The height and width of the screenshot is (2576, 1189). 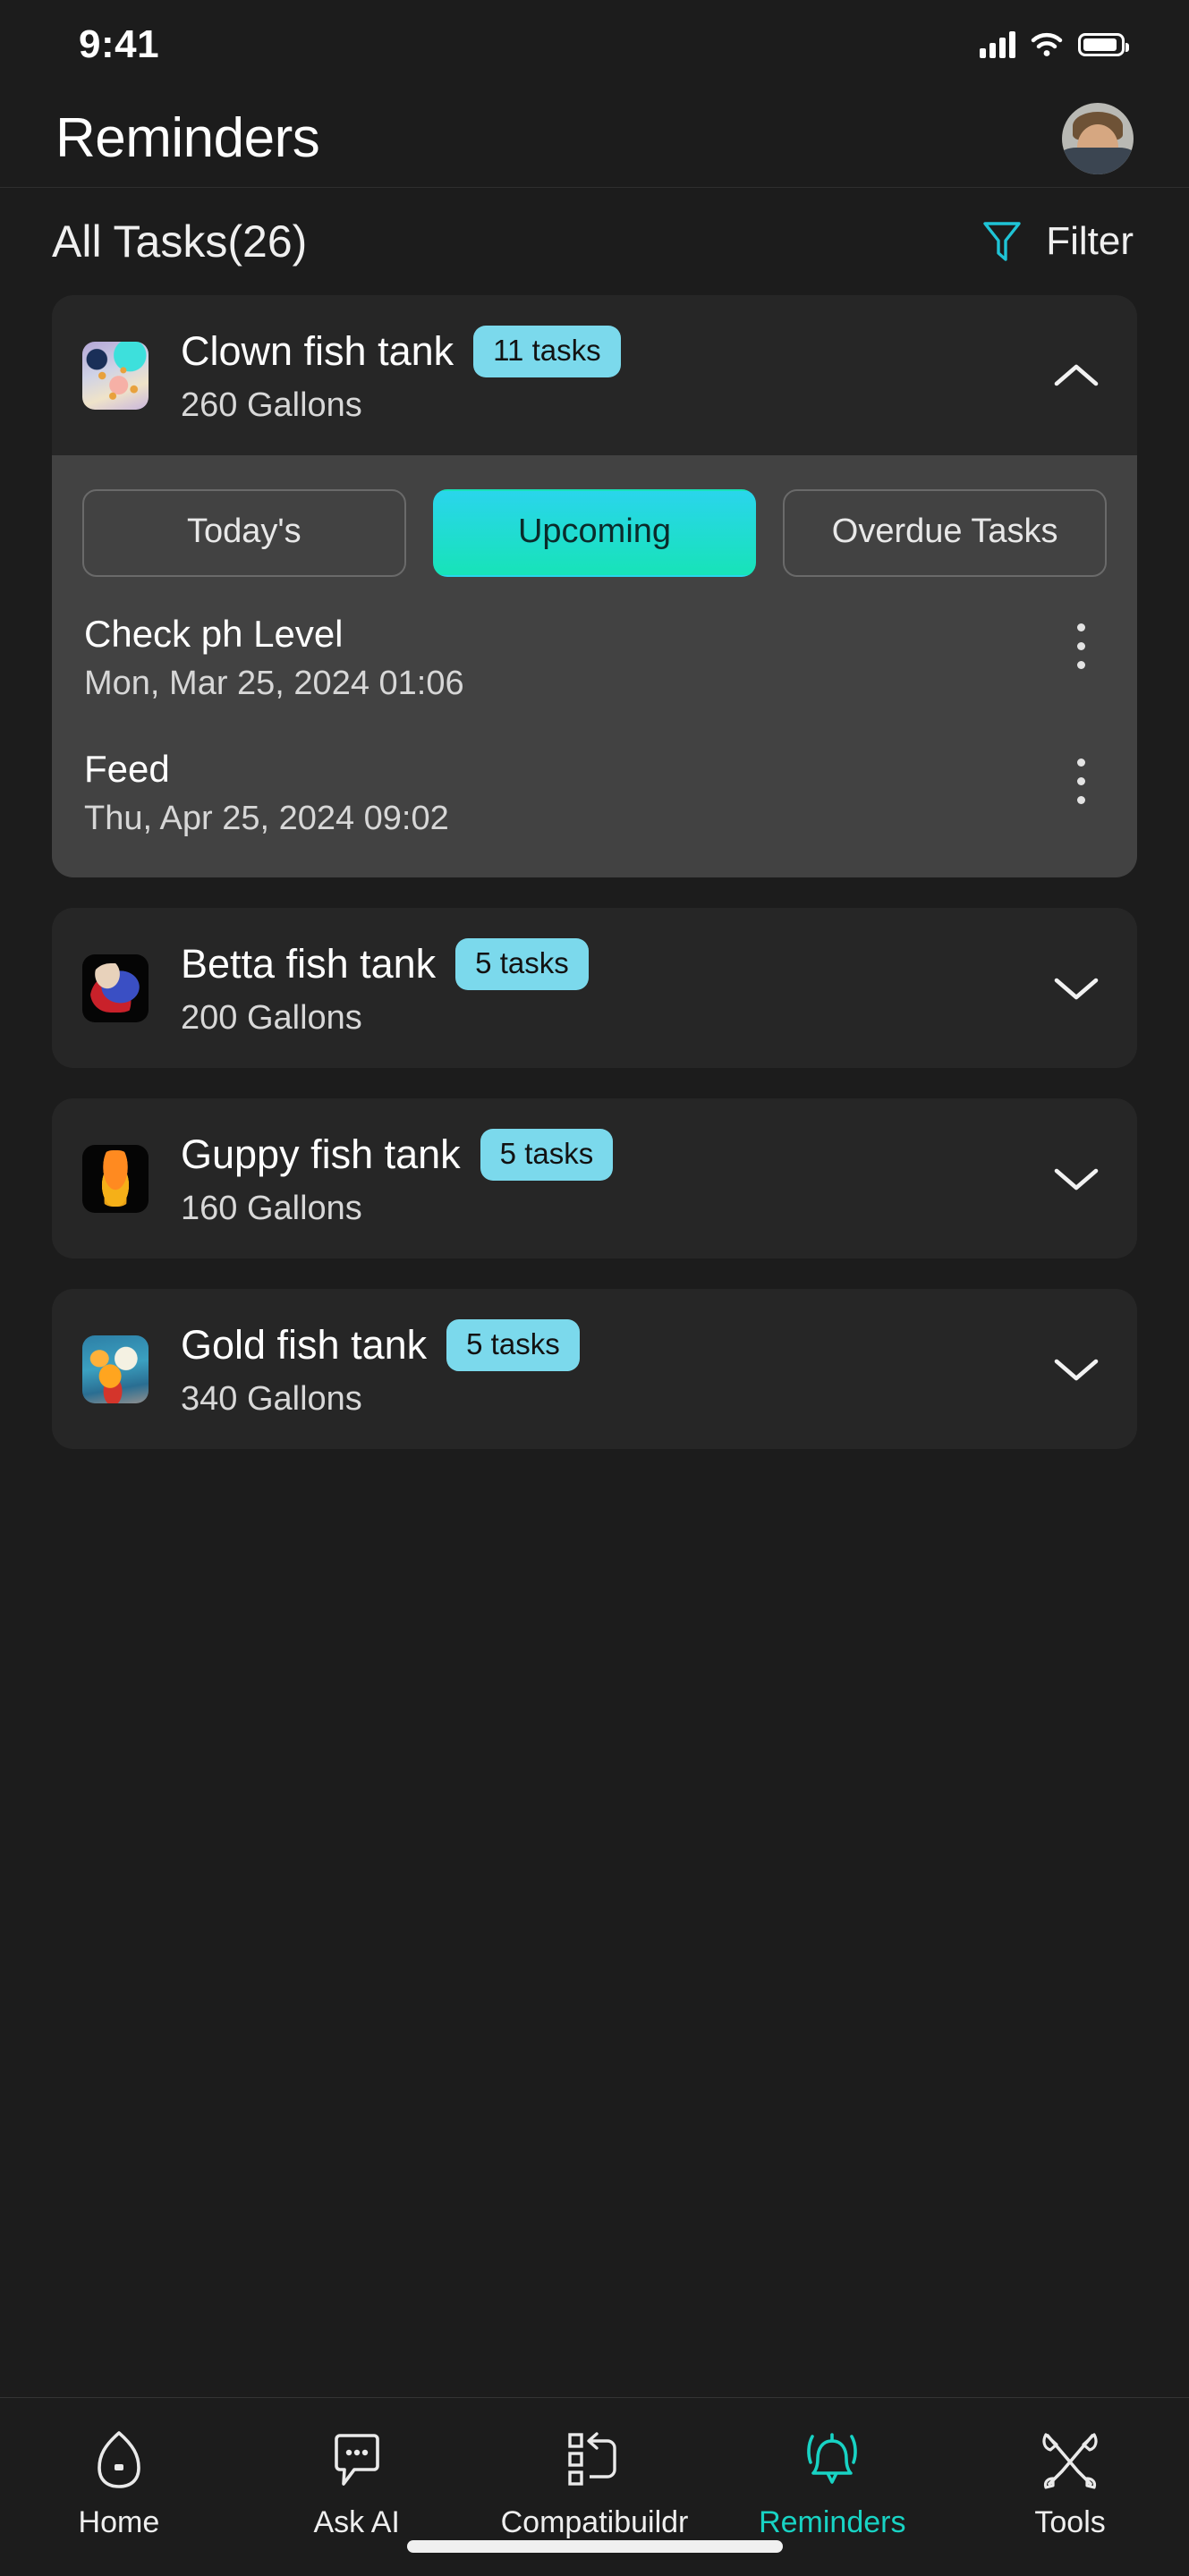 I want to click on nav-item-ask-ai: Ask AI, so click(x=357, y=2484).